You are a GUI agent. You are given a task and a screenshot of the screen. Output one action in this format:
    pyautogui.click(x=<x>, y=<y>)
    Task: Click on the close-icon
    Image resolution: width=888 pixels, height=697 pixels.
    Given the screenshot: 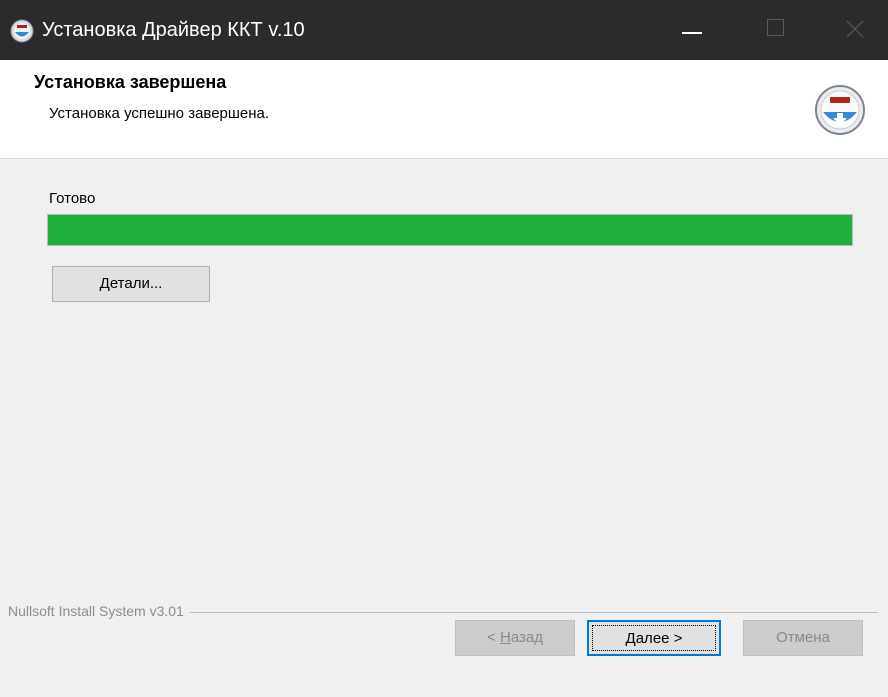 What is the action you would take?
    pyautogui.click(x=855, y=29)
    